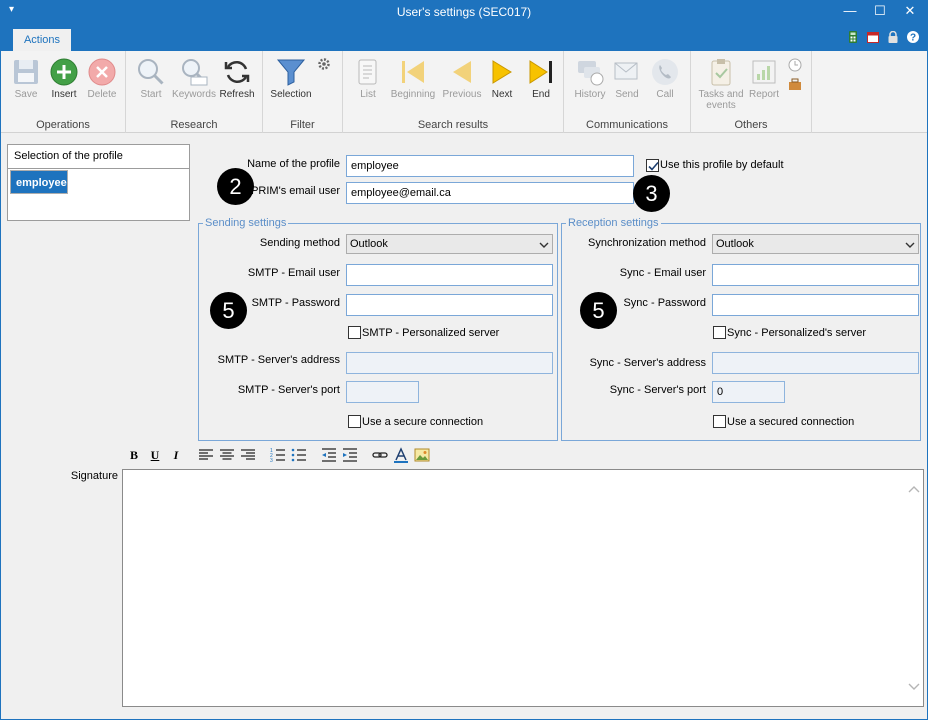  Describe the element at coordinates (719, 421) in the screenshot. I see `secured-connection-checkbox` at that location.